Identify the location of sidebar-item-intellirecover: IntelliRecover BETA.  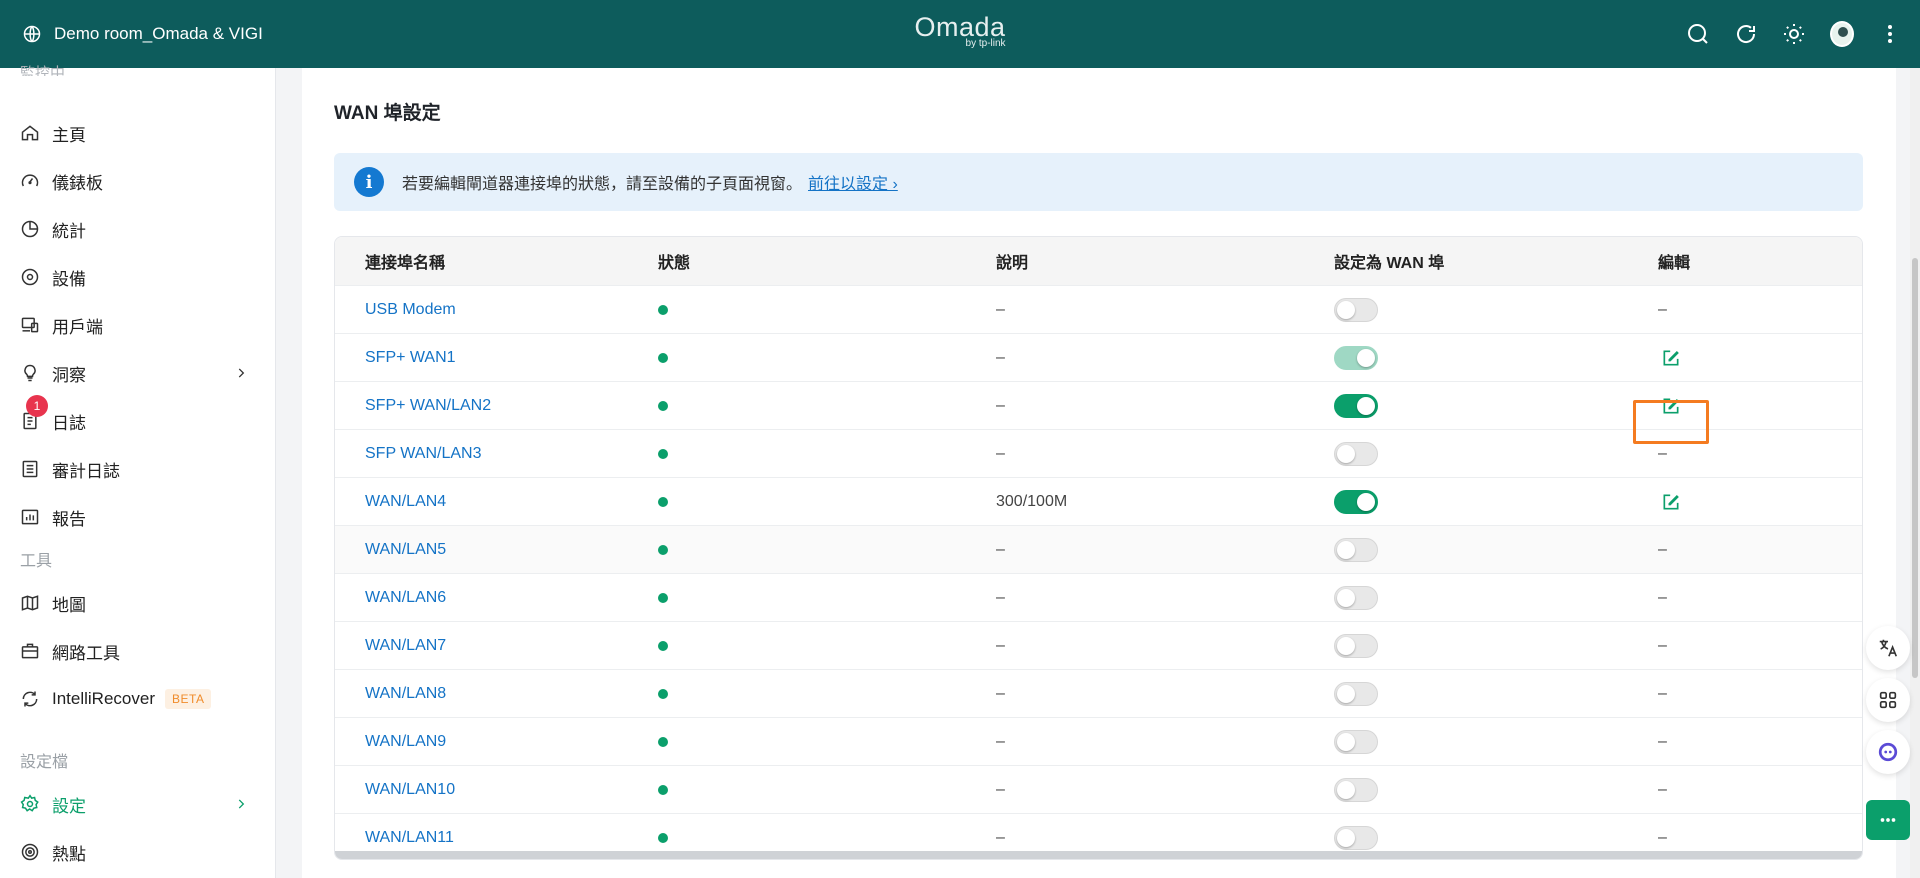
(138, 699).